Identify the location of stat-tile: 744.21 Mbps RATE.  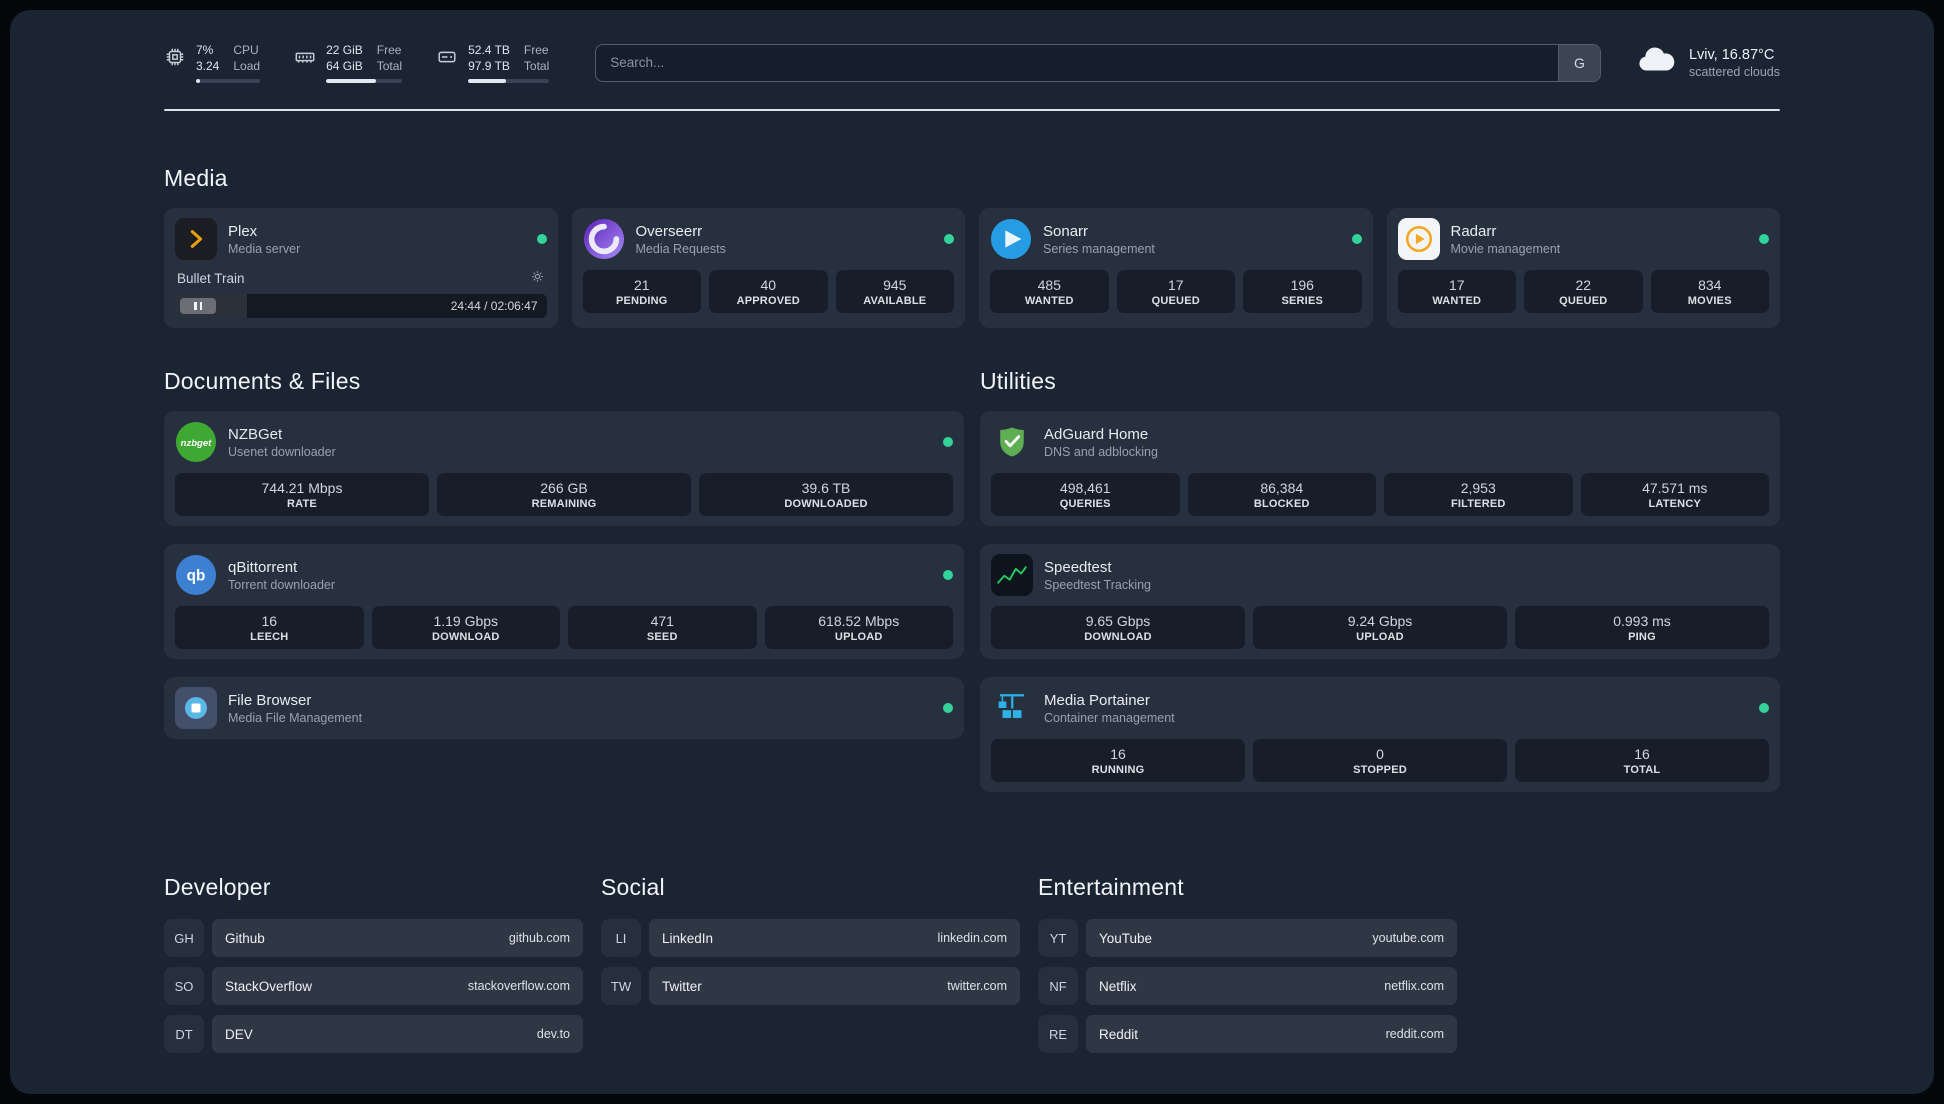
(302, 495).